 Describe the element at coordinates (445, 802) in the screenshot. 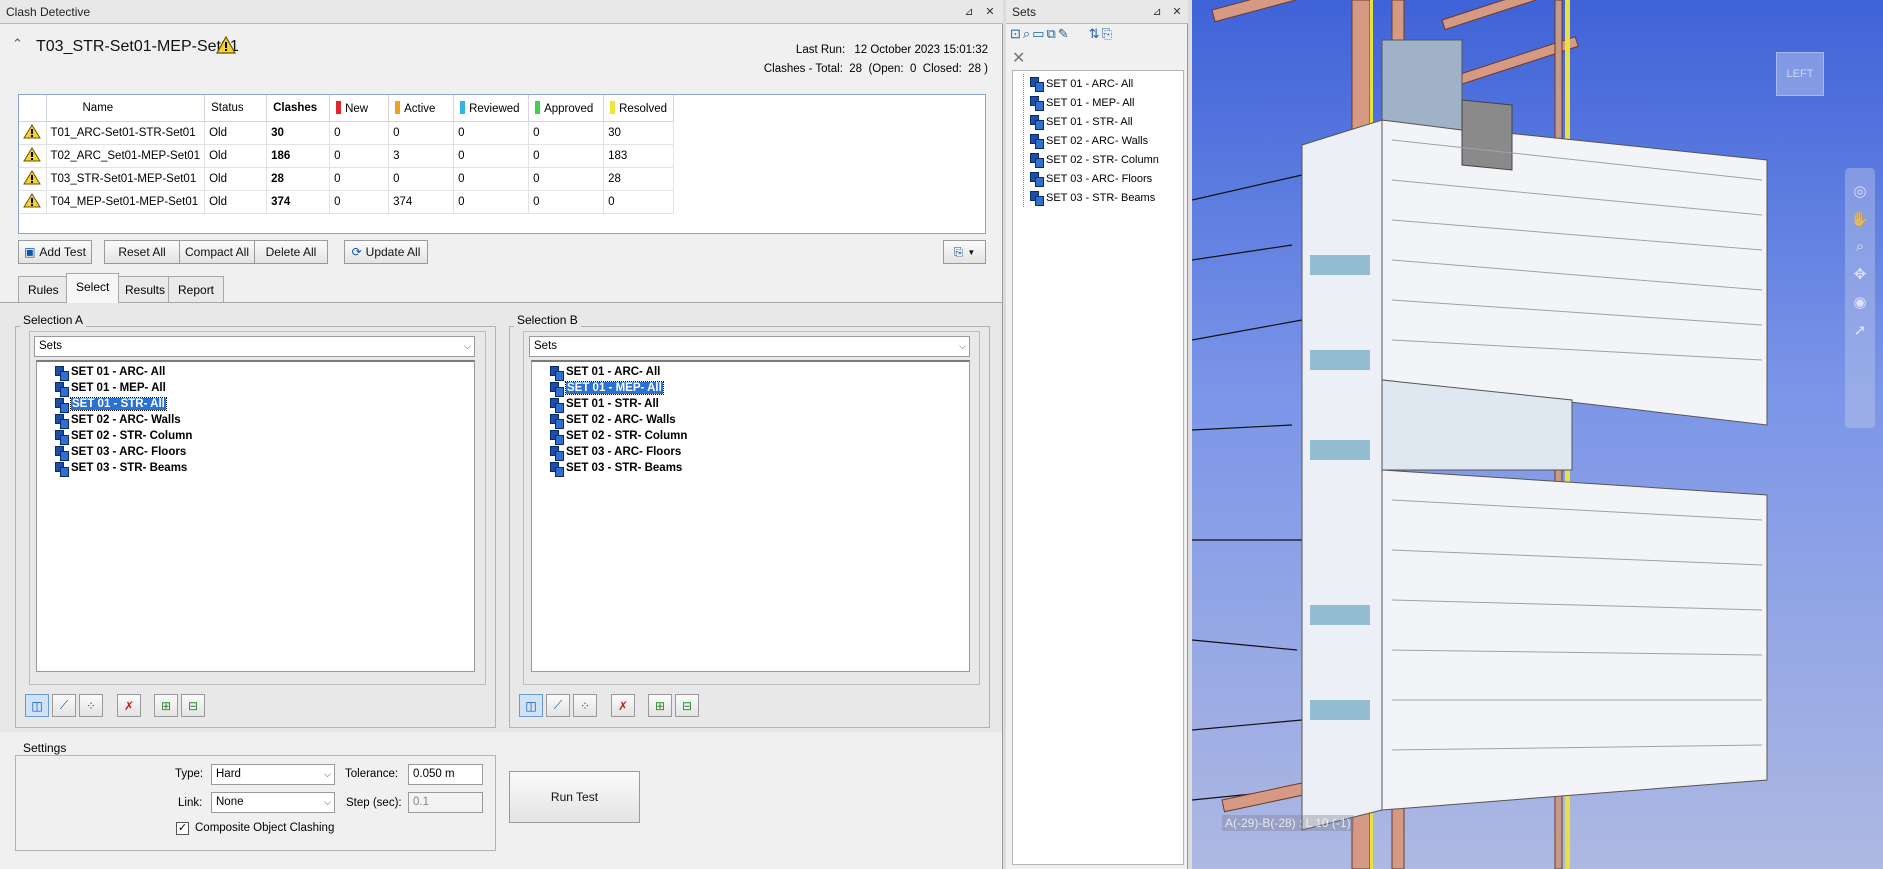

I see `step-input: 0.1` at that location.